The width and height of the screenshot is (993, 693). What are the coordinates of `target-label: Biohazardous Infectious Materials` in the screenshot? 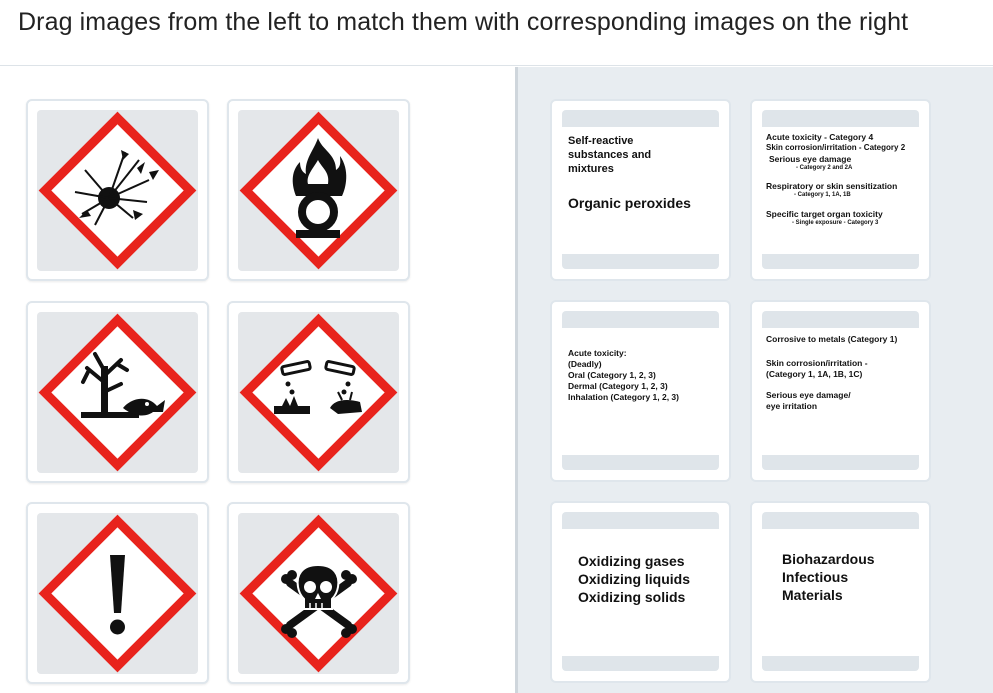 It's located at (840, 592).